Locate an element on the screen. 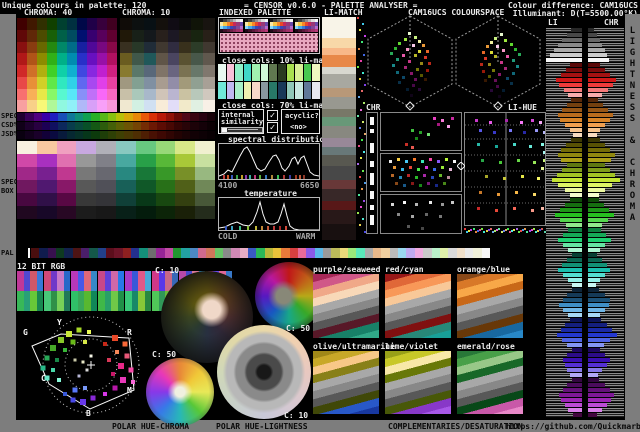 This screenshot has height=432, width=640. acyclic-value: <no> is located at coordinates (298, 127).